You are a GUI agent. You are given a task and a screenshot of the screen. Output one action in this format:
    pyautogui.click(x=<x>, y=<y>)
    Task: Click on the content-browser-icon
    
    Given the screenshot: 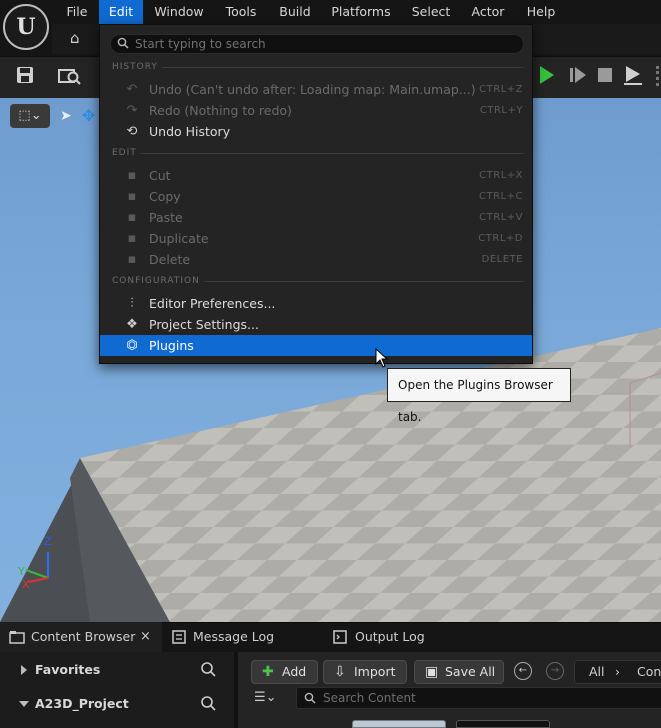 What is the action you would take?
    pyautogui.click(x=17, y=637)
    